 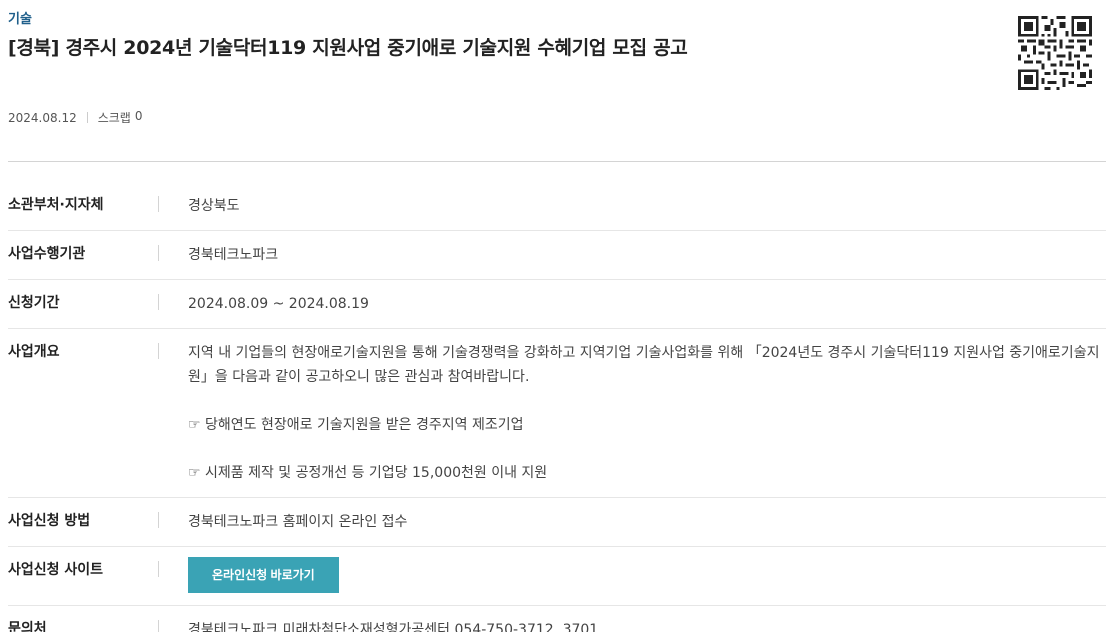 What do you see at coordinates (56, 205) in the screenshot?
I see `ministry-label: 소관부처·지자체` at bounding box center [56, 205].